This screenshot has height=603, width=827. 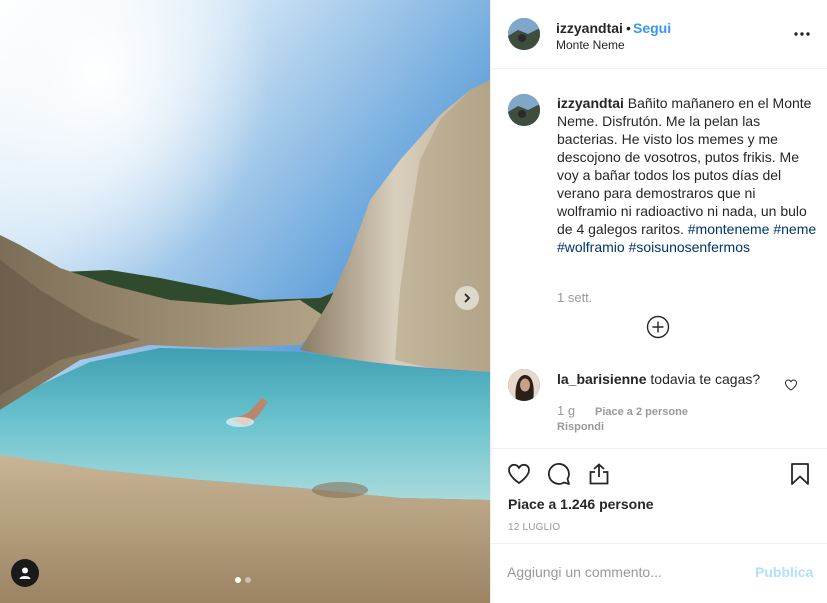 I want to click on carousel-indicator, so click(x=243, y=580).